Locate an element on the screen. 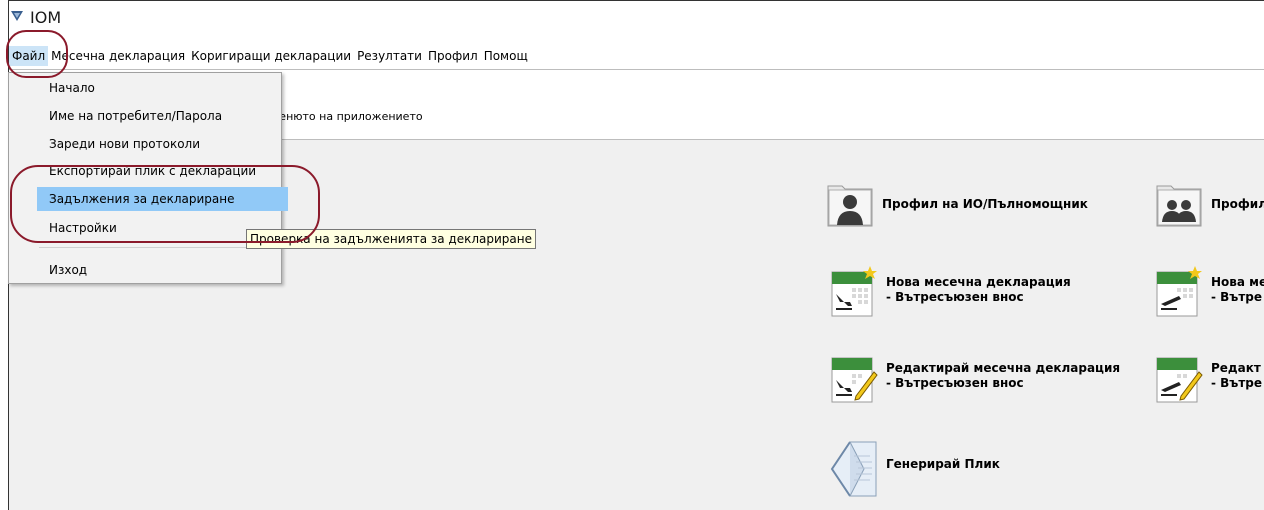 This screenshot has height=510, width=1264. title-bar: IOM is located at coordinates (35, 17).